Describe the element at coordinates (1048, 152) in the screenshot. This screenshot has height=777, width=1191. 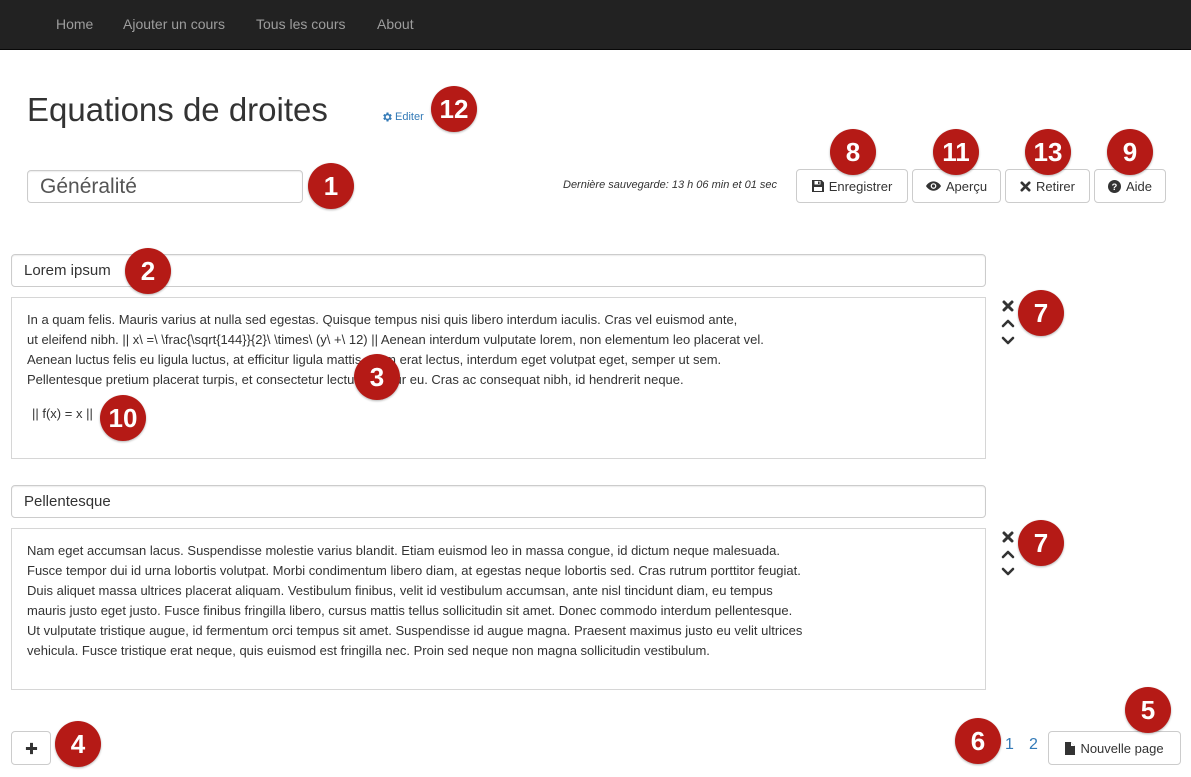
I see `annotation-badge: 13` at that location.